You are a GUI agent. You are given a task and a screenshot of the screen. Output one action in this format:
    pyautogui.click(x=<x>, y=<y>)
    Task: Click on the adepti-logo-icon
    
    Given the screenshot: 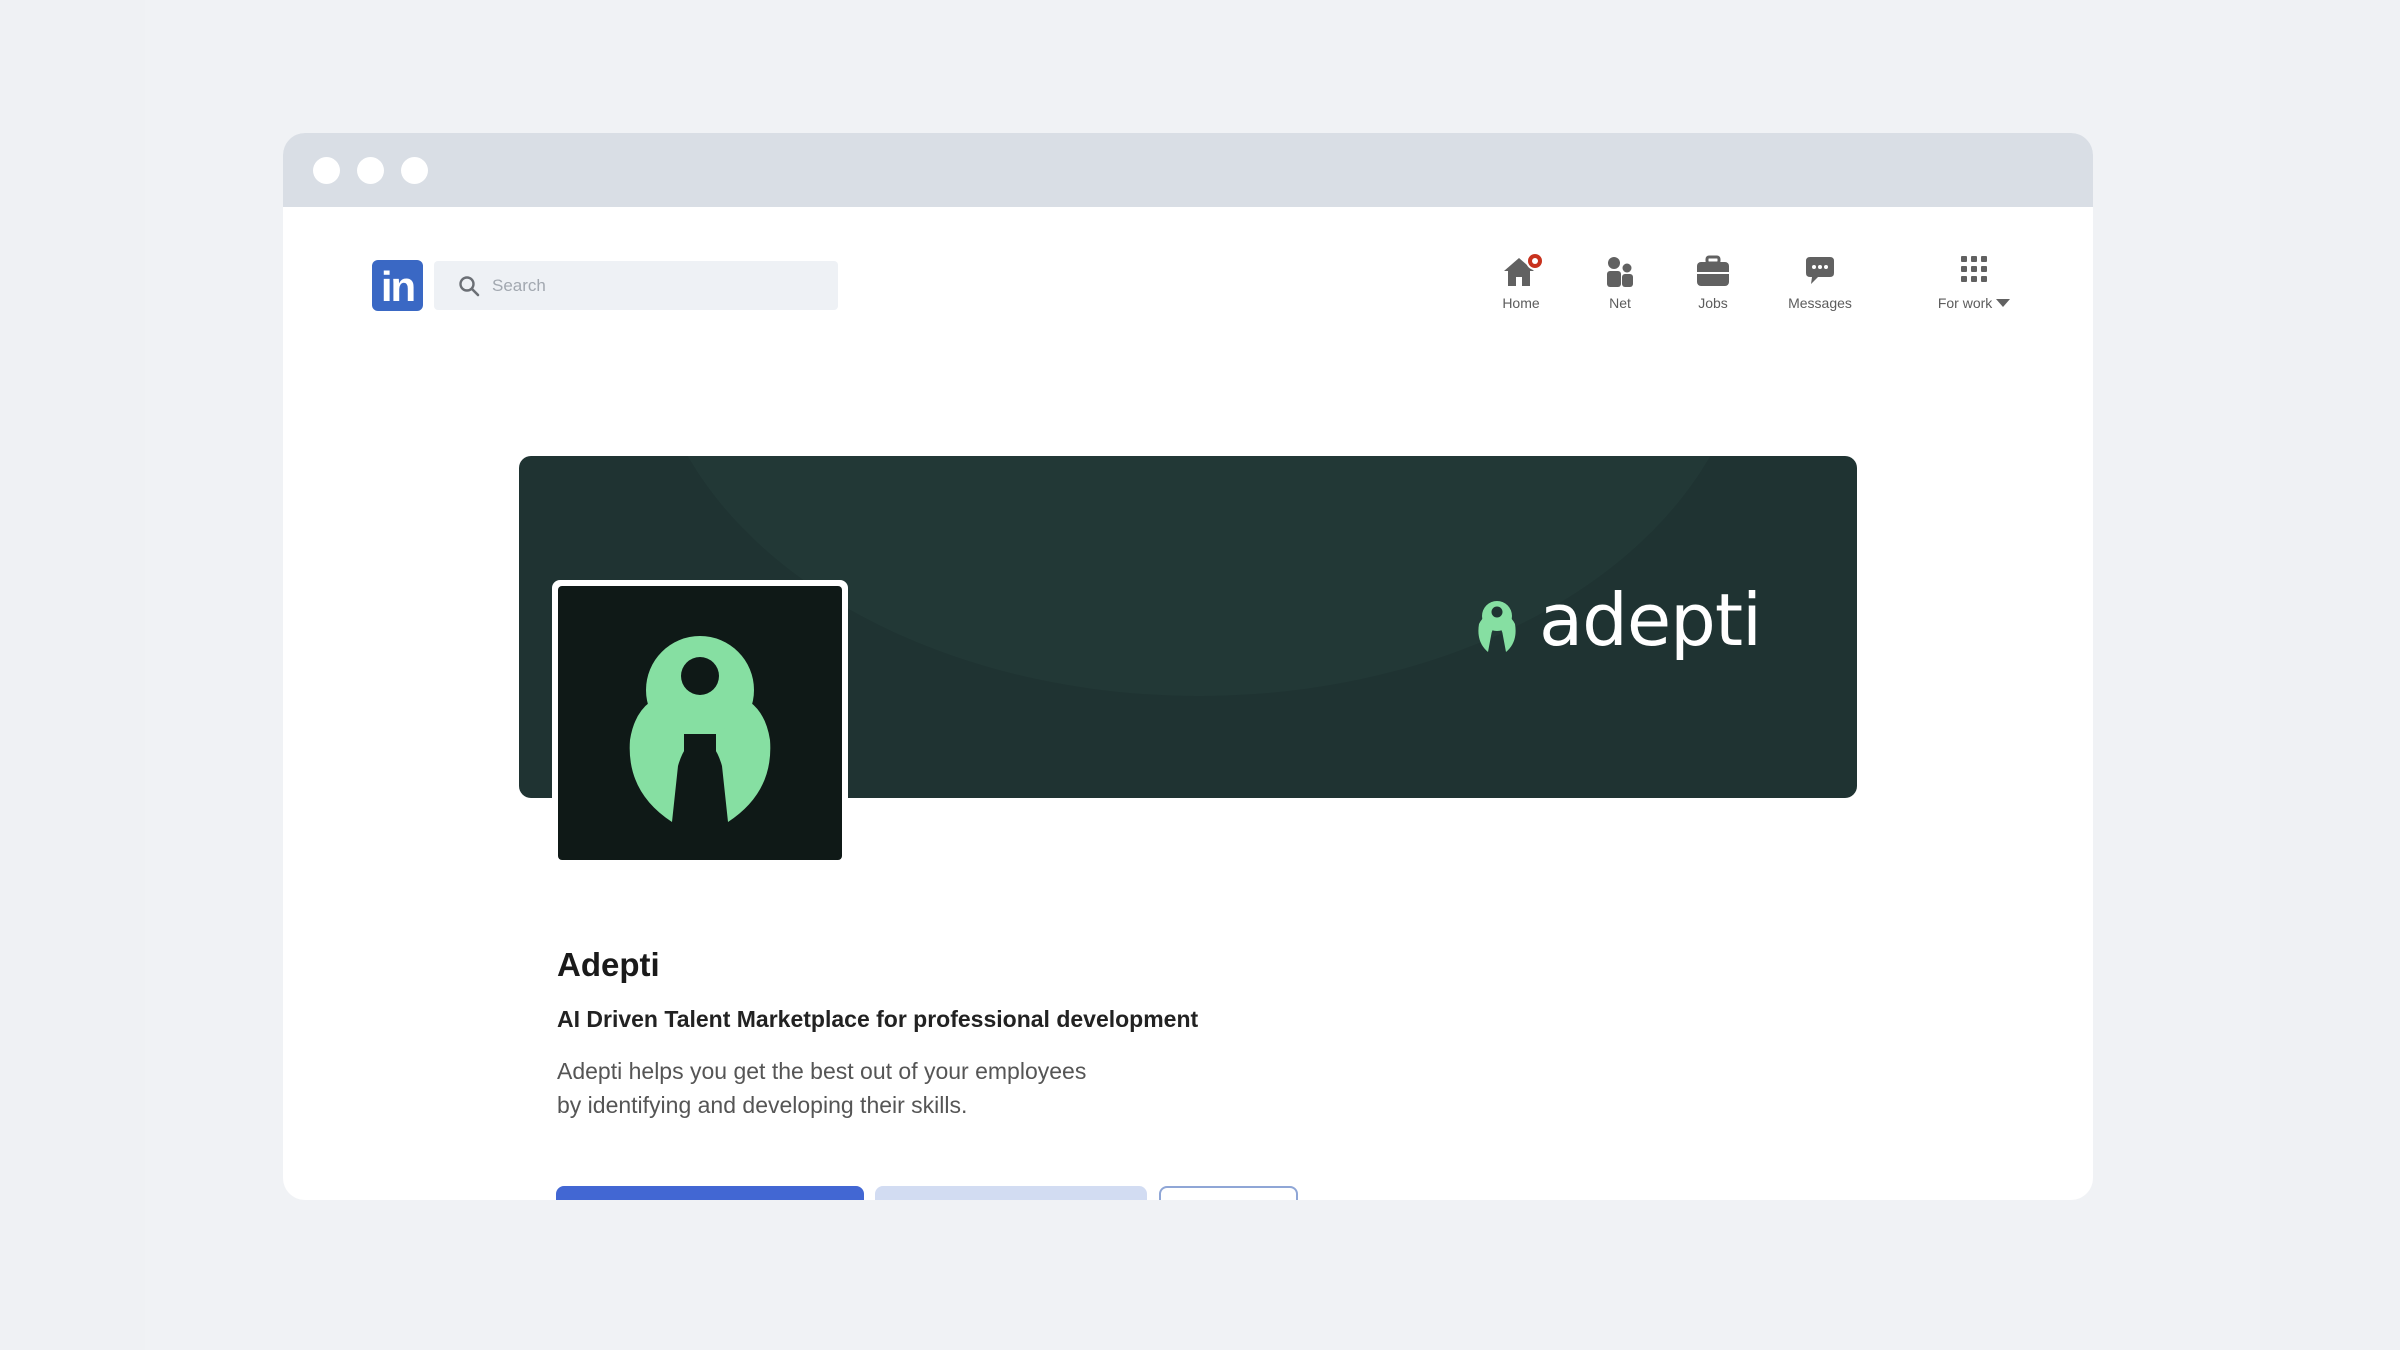 What is the action you would take?
    pyautogui.click(x=700, y=729)
    